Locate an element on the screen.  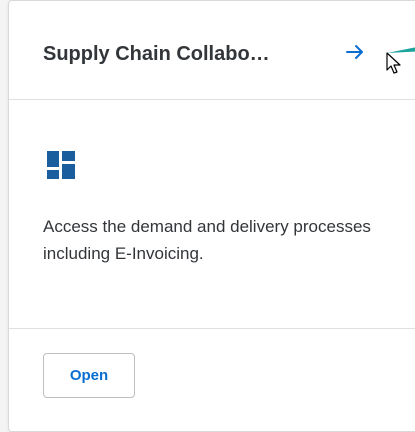
arrow-right-icon is located at coordinates (355, 52).